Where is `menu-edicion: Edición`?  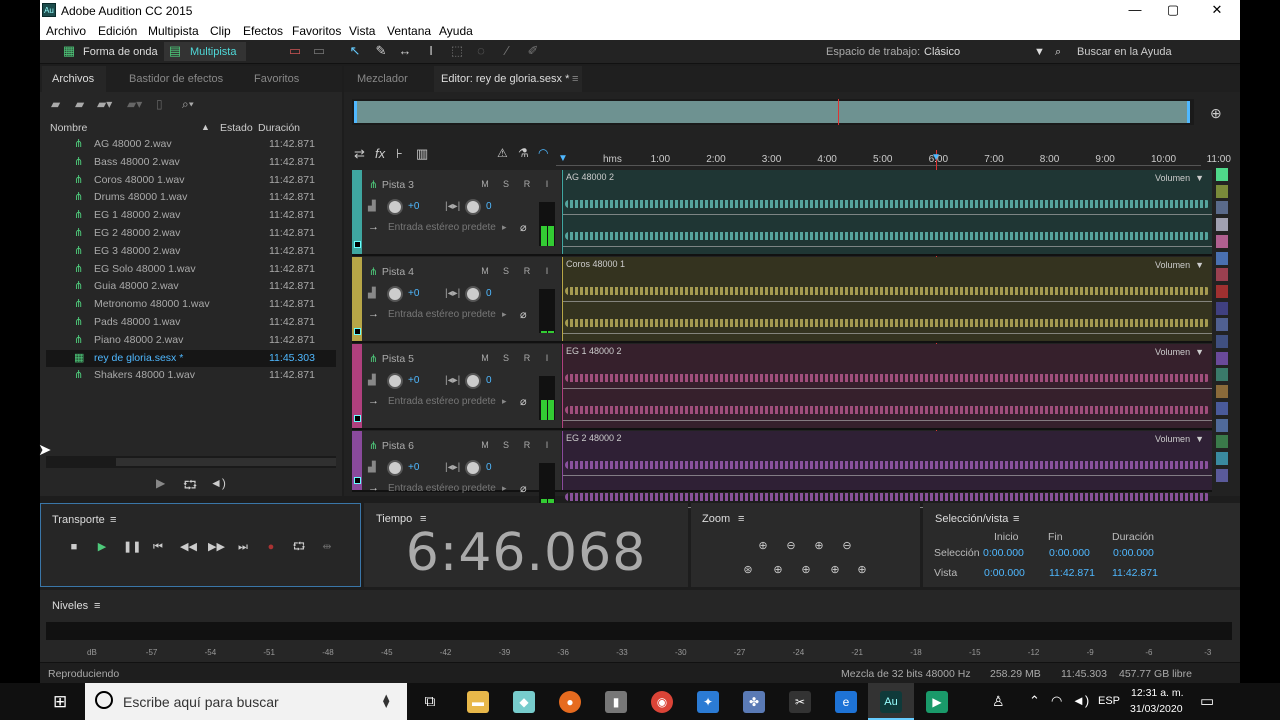
menu-edicion: Edición is located at coordinates (117, 31).